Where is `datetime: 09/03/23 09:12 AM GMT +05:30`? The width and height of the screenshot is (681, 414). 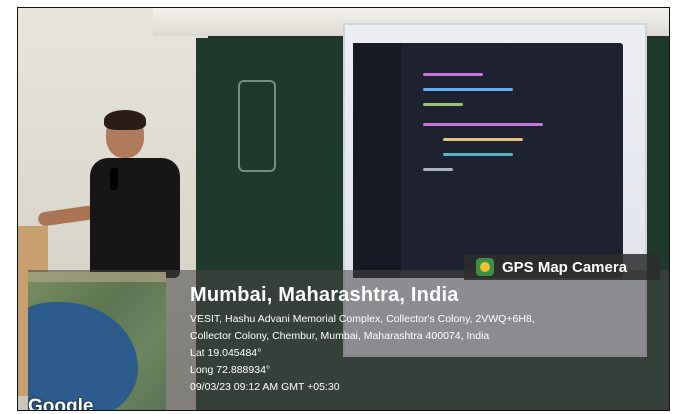 datetime: 09/03/23 09:12 AM GMT +05:30 is located at coordinates (265, 387).